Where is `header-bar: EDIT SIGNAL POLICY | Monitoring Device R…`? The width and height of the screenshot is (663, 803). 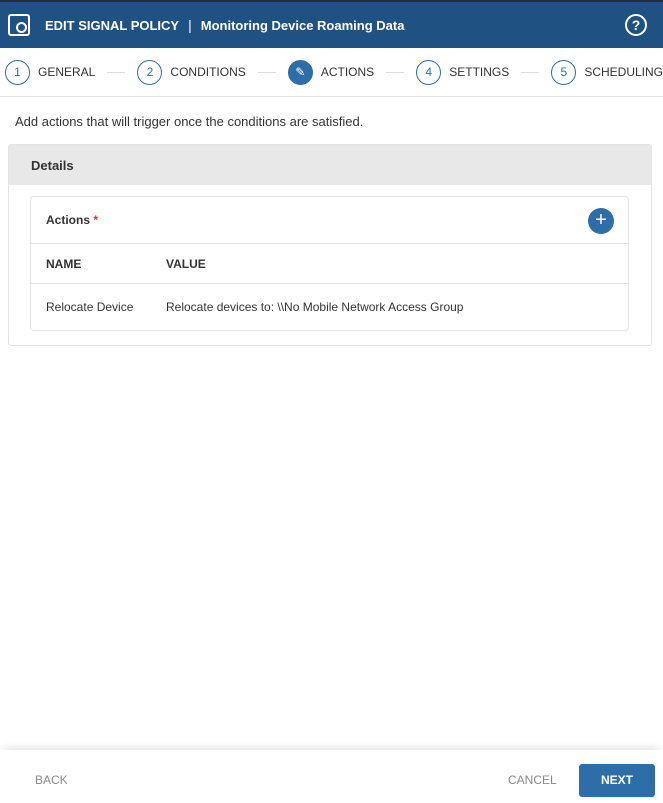
header-bar: EDIT SIGNAL POLICY | Monitoring Device R… is located at coordinates (331, 24).